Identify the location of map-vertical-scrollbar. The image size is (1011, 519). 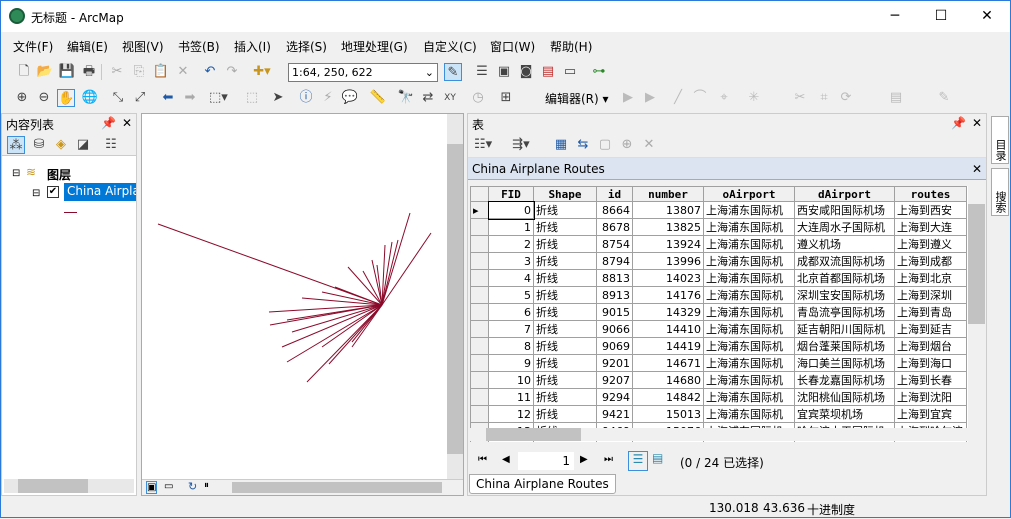
(455, 296).